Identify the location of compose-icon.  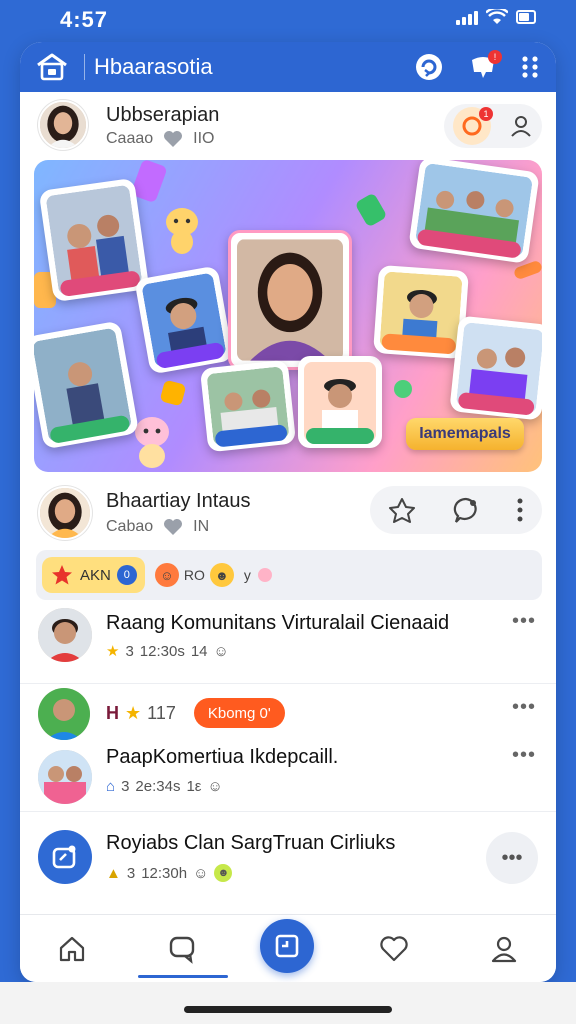
(287, 946).